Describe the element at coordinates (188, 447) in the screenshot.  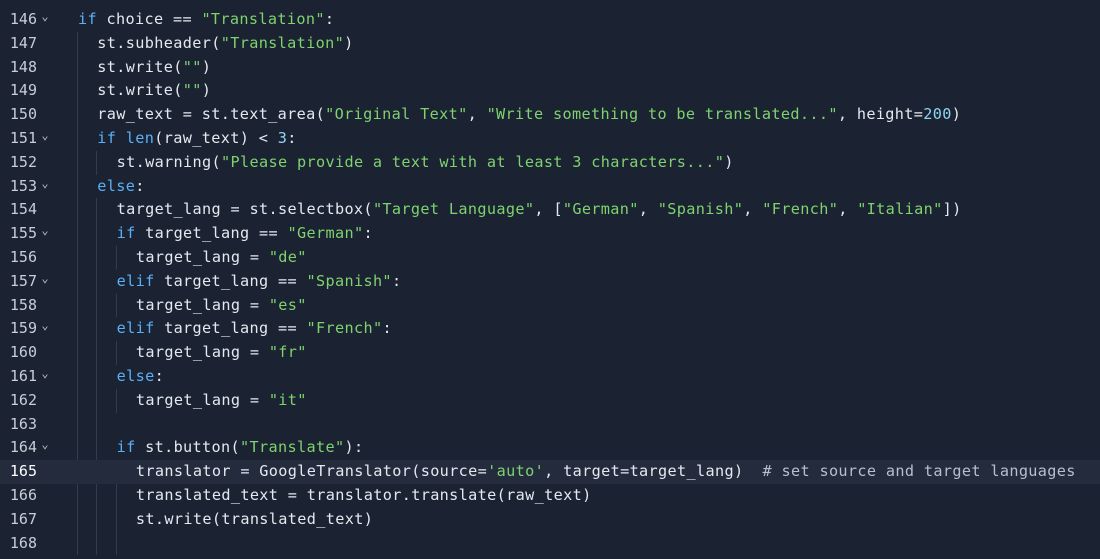
I see `code-token: st.button(` at that location.